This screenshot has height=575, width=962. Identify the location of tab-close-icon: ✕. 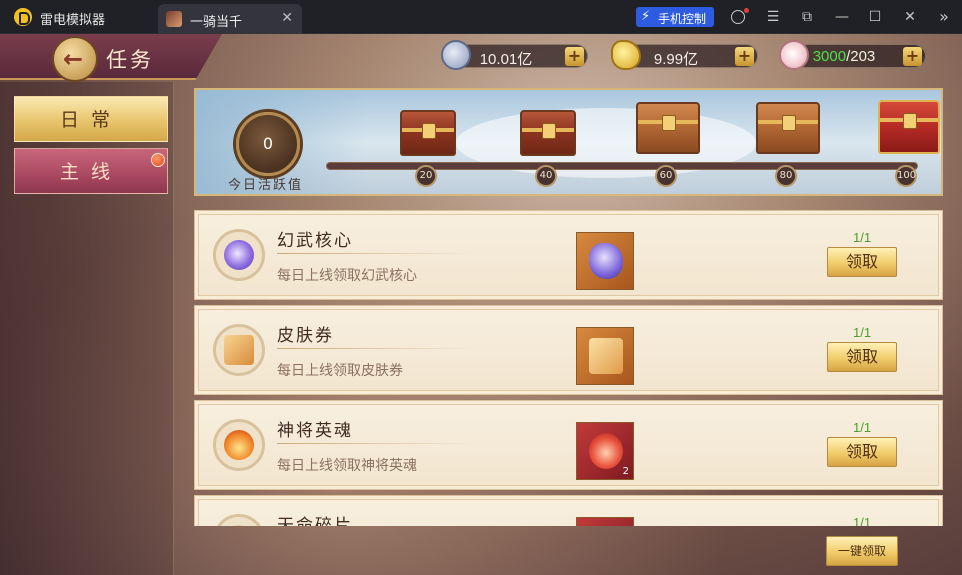
(287, 18).